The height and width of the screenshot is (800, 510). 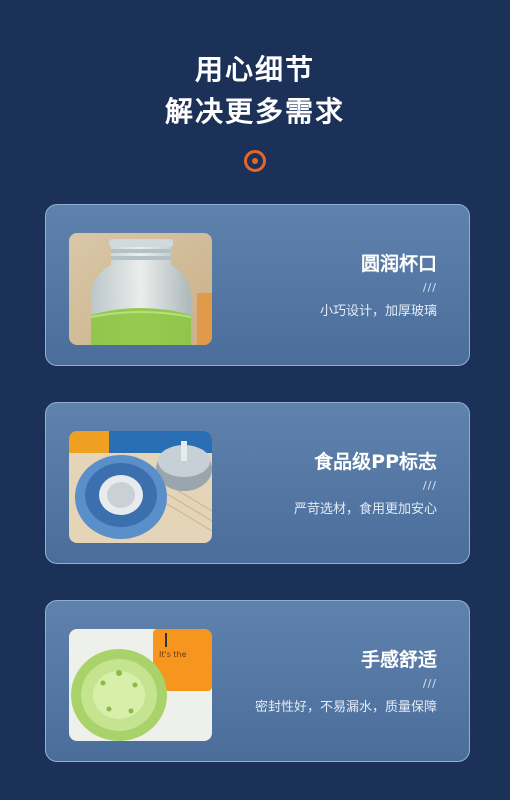 What do you see at coordinates (254, 69) in the screenshot?
I see `headline-line-1: 用心细节` at bounding box center [254, 69].